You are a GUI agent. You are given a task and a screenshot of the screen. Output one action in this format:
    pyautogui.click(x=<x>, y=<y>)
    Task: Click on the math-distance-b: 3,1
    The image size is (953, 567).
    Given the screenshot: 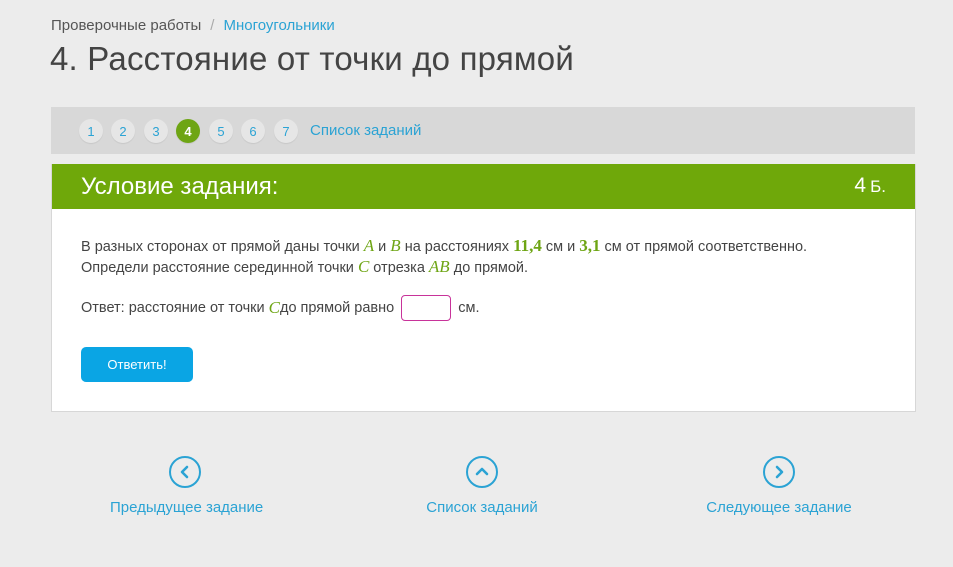 What is the action you would take?
    pyautogui.click(x=590, y=245)
    